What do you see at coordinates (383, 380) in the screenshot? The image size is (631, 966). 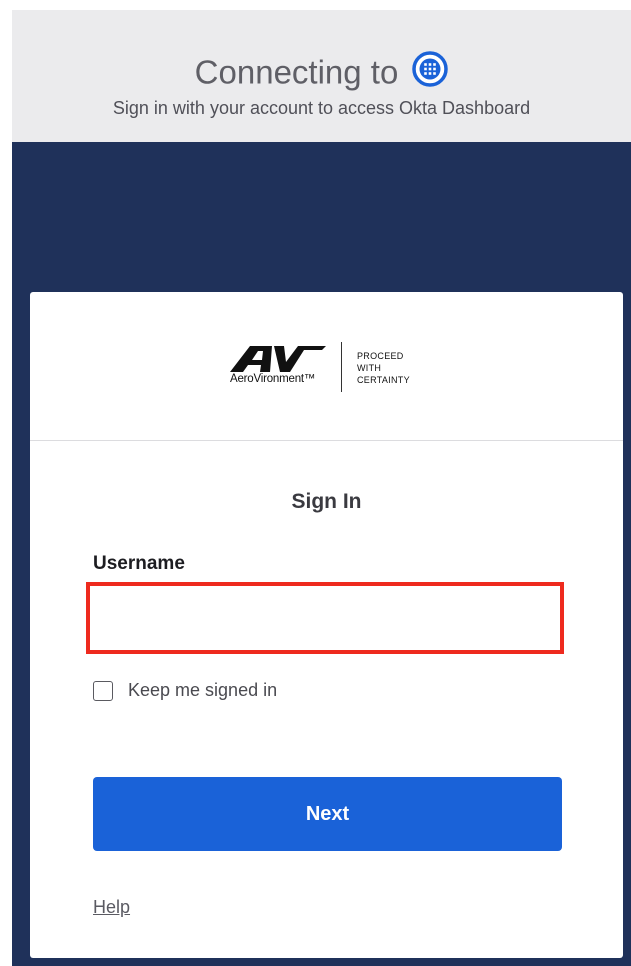 I see `tagline-line-3: CERTAINTY` at bounding box center [383, 380].